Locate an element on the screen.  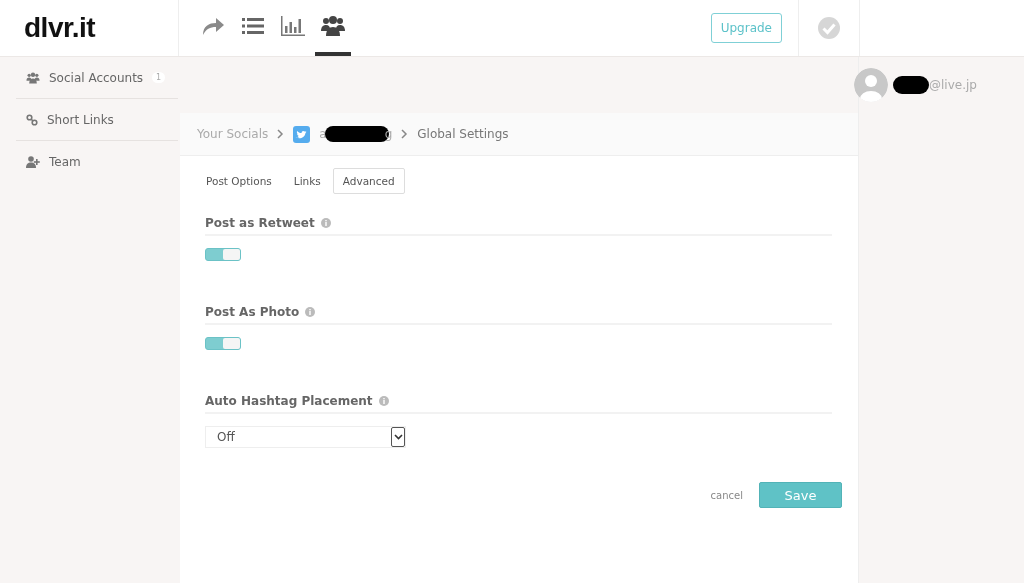
tab: Links is located at coordinates (307, 181).